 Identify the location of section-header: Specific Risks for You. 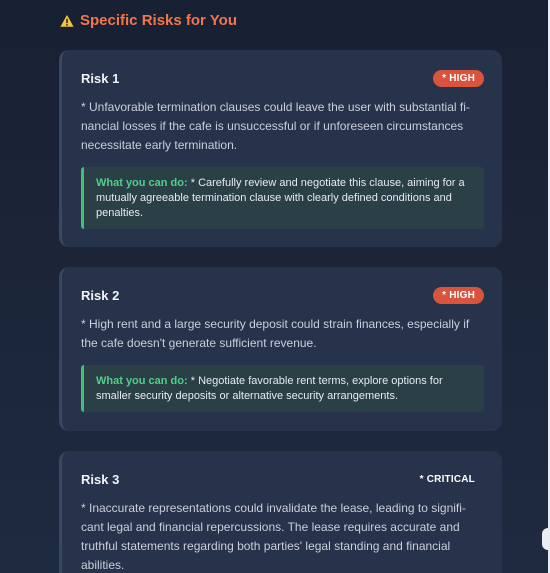
(148, 20).